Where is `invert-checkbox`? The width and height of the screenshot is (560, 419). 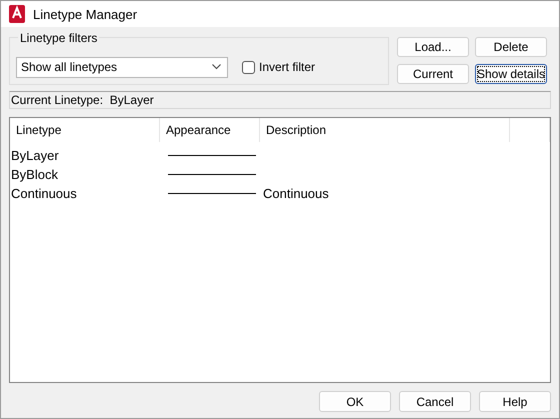 invert-checkbox is located at coordinates (248, 67).